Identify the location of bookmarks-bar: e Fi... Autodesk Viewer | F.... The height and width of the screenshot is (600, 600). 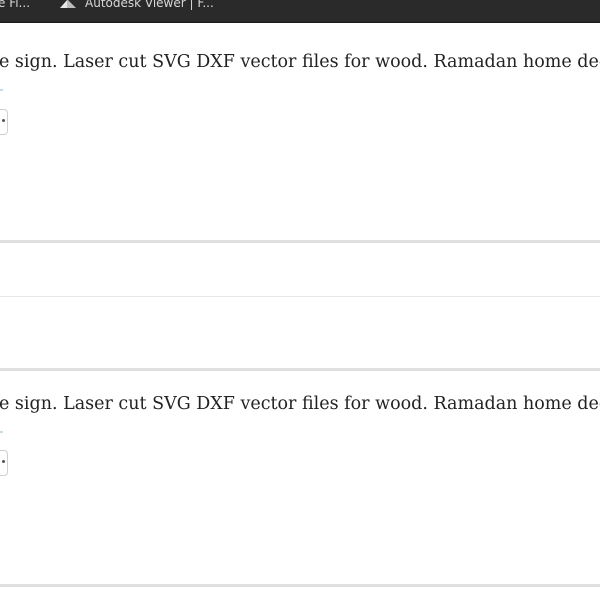
(300, 11).